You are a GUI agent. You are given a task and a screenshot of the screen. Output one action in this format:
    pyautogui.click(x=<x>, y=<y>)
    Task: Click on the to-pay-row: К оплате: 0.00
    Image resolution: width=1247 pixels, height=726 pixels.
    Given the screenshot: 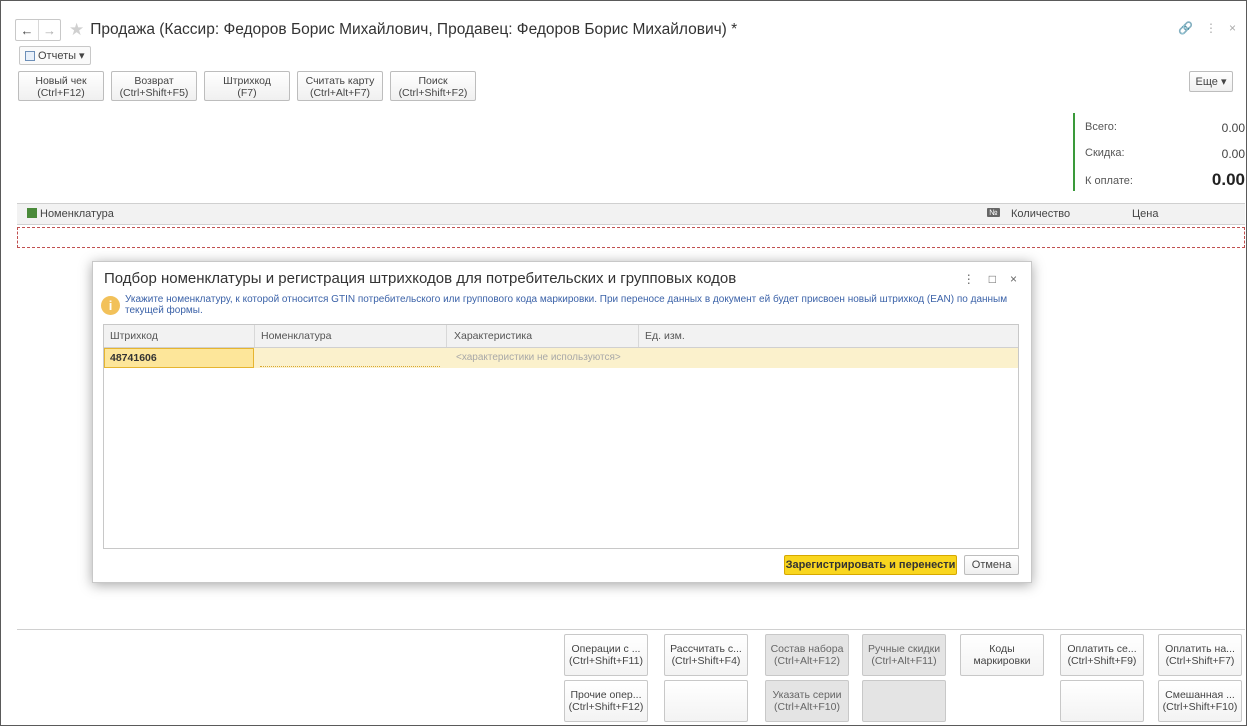 What is the action you would take?
    pyautogui.click(x=1165, y=180)
    